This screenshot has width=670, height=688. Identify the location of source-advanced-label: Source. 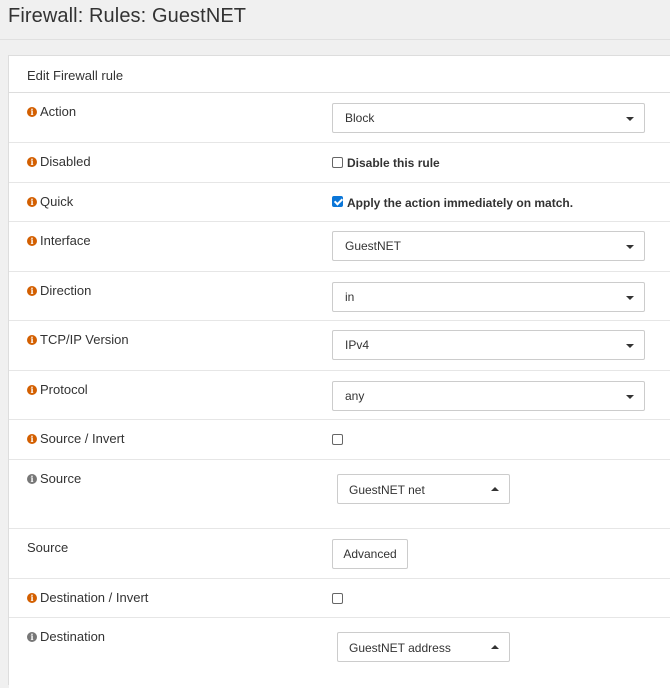
(48, 547).